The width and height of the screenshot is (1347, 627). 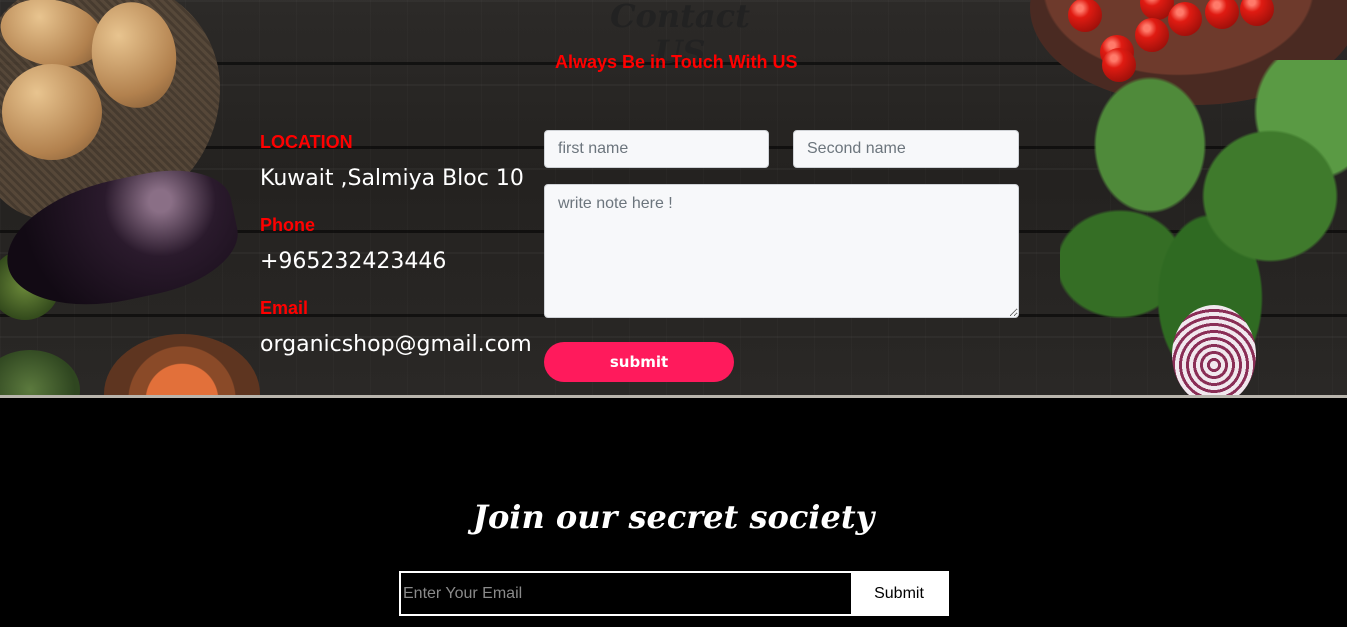 What do you see at coordinates (626, 593) in the screenshot?
I see `newsletter-email-input` at bounding box center [626, 593].